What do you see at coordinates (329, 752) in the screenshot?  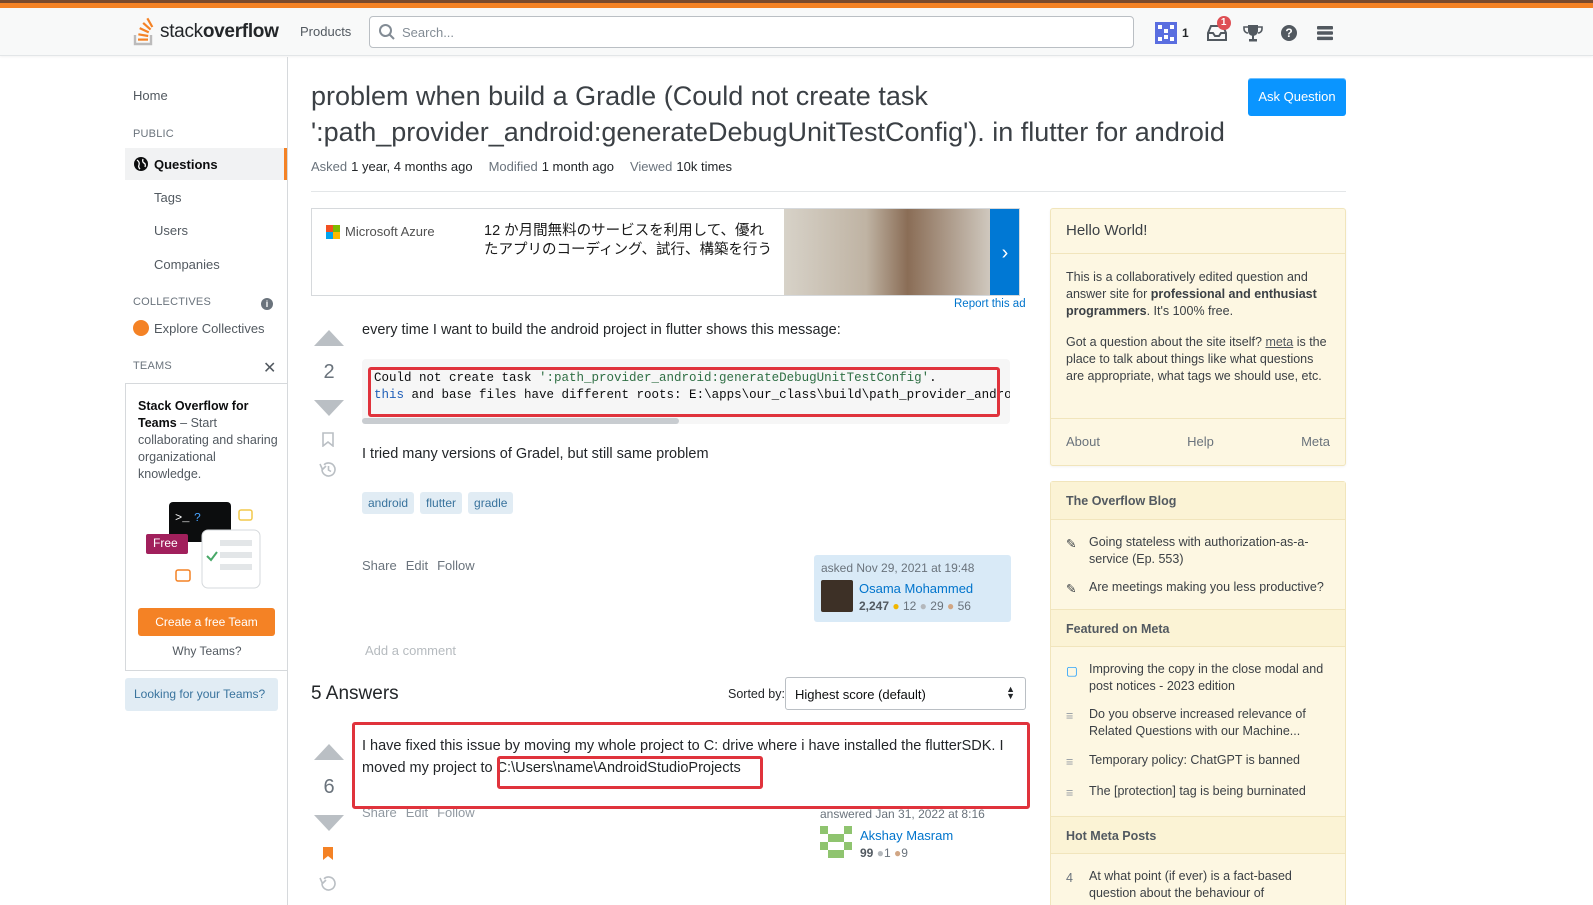 I see `answer-upvote-icon` at bounding box center [329, 752].